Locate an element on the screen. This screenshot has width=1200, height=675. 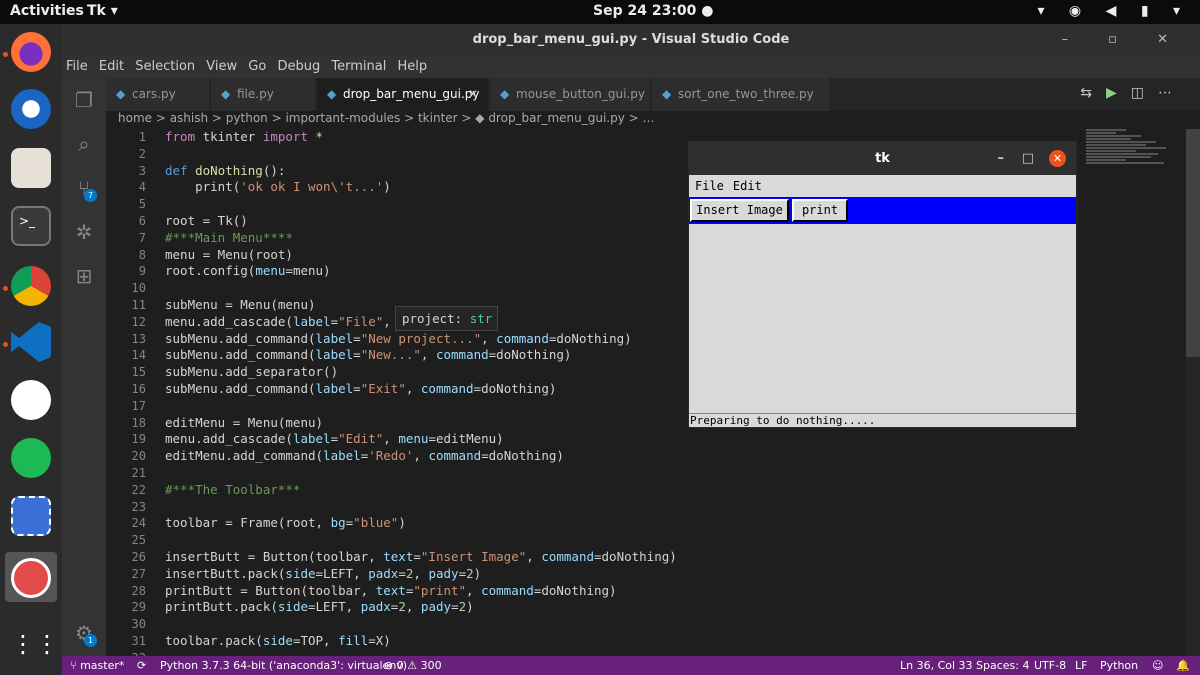
menu-terminal: Terminal is located at coordinates (358, 65).